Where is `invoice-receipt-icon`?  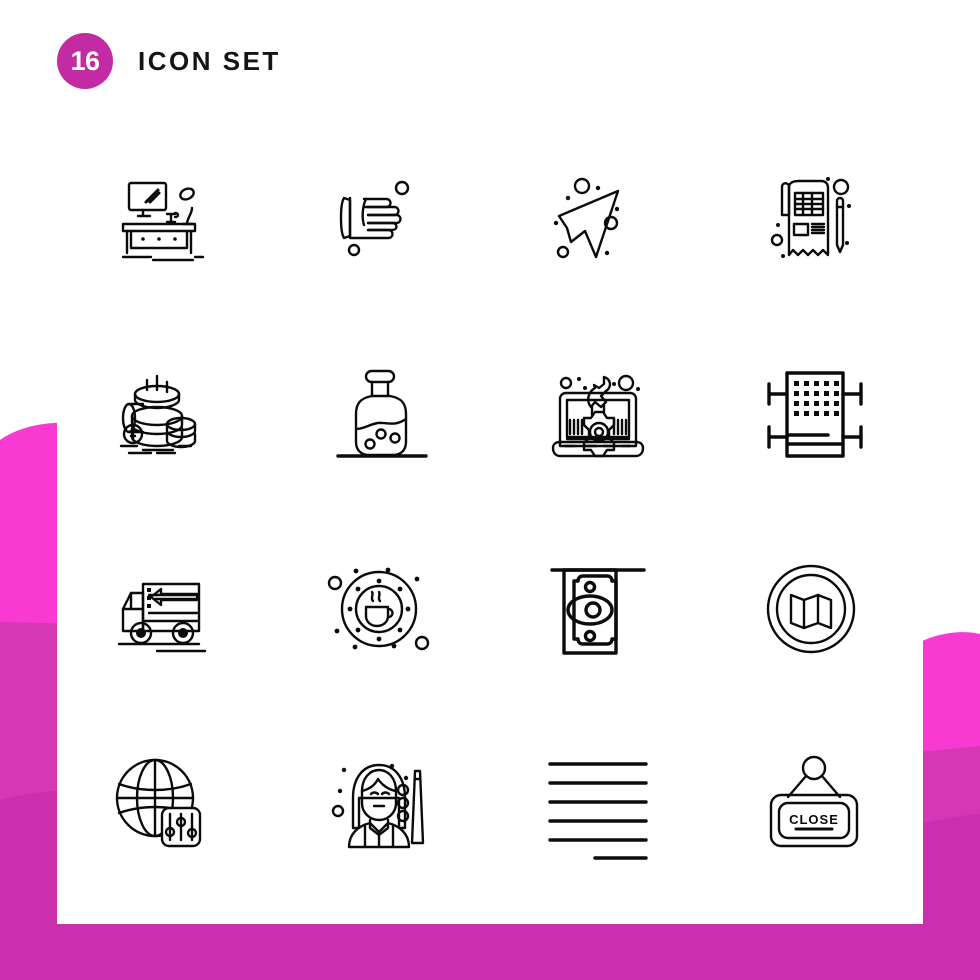
invoice-receipt-icon is located at coordinates (810, 217).